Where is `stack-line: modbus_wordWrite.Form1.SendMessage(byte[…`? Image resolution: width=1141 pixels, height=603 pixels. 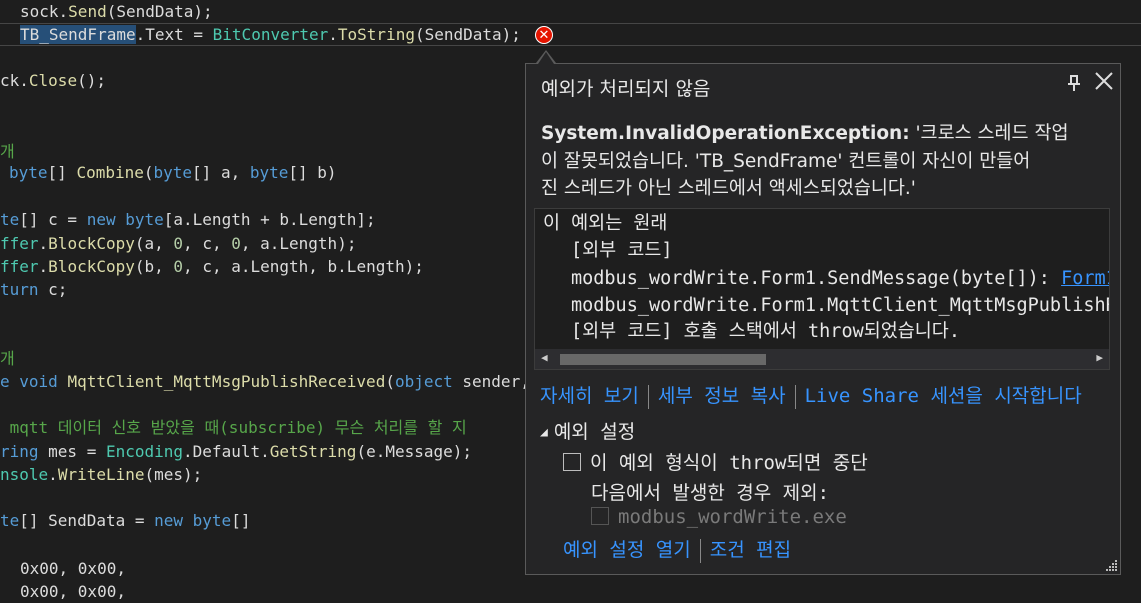
stack-line: modbus_wordWrite.Form1.SendMessage(byte[… is located at coordinates (840, 278).